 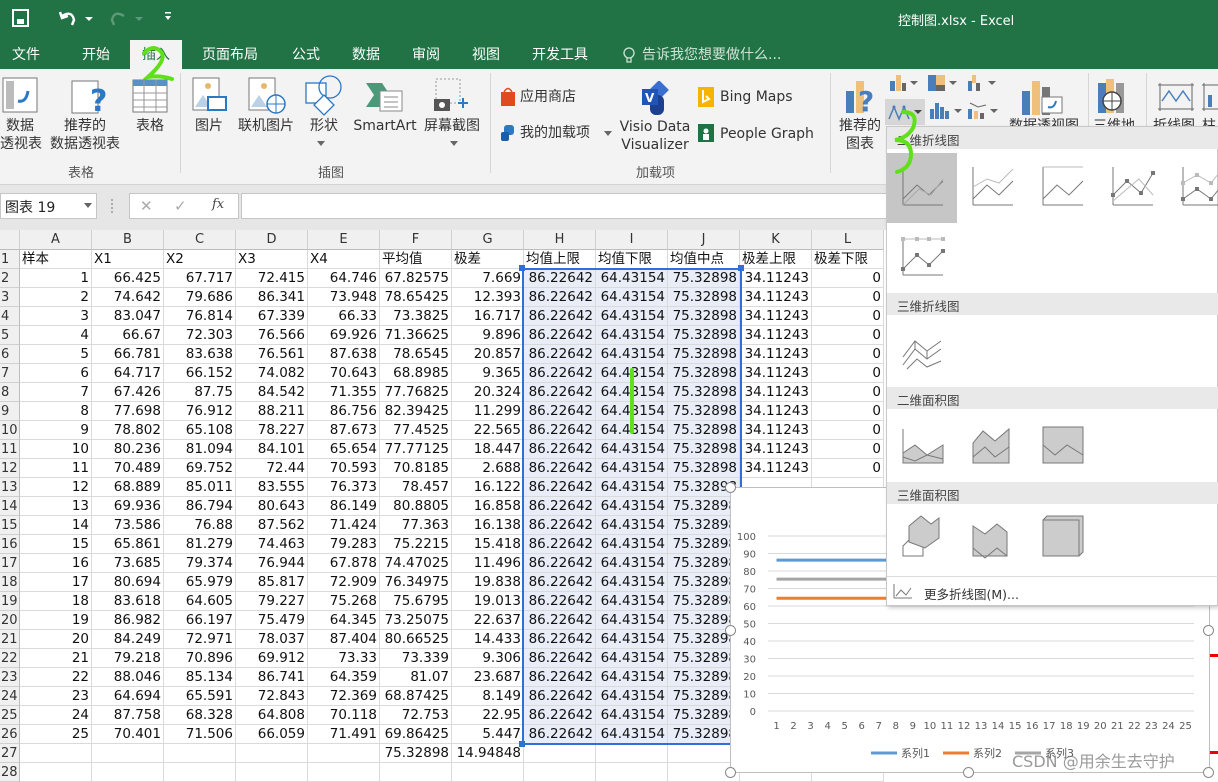 I want to click on table-cell: 72.44, so click(x=272, y=468).